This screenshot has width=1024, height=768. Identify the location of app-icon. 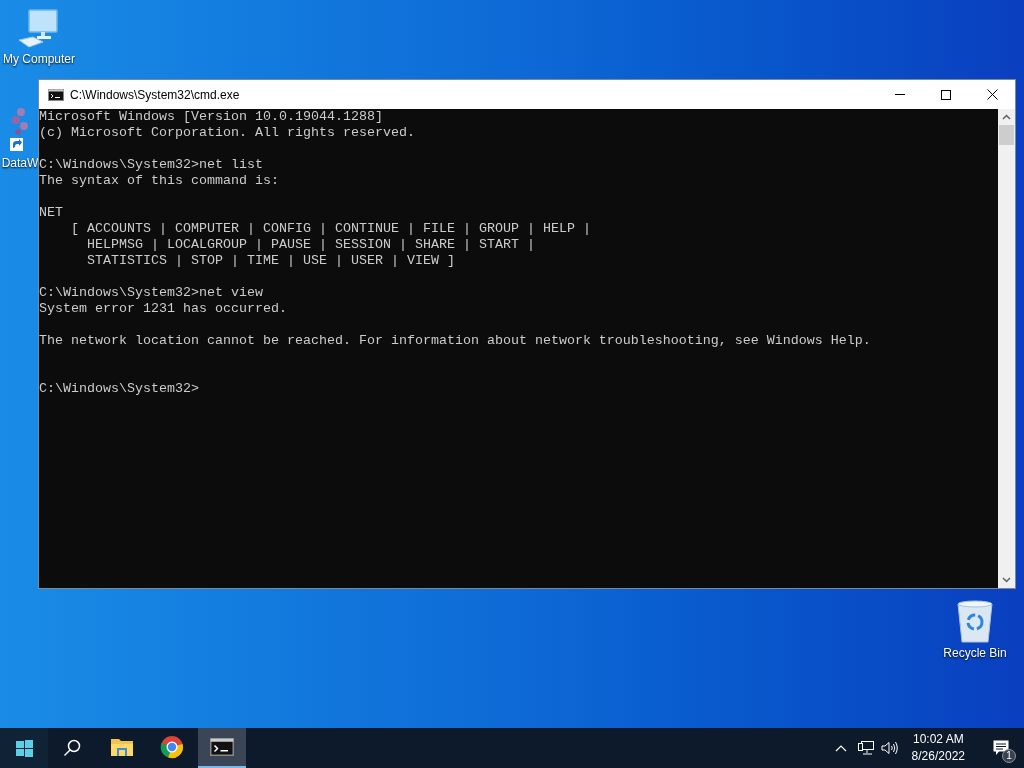
(56, 94).